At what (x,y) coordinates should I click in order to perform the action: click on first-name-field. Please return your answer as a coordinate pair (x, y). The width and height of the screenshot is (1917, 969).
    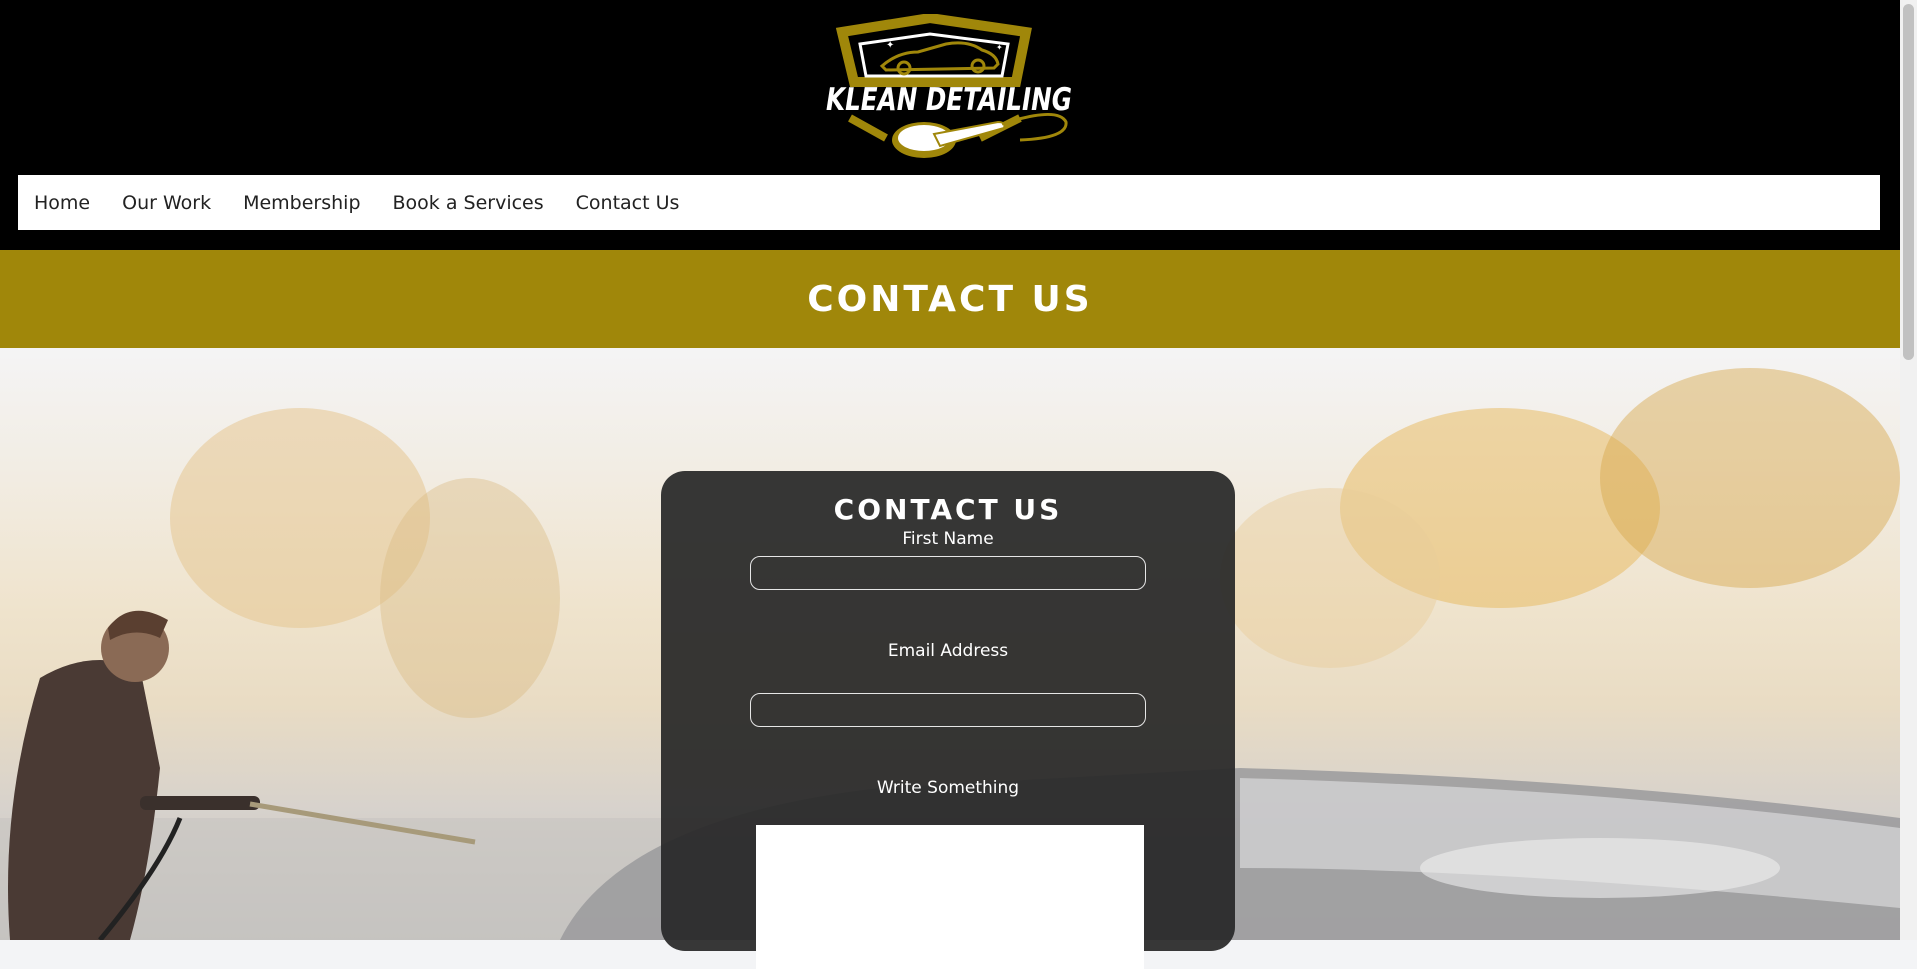
    Looking at the image, I should click on (948, 573).